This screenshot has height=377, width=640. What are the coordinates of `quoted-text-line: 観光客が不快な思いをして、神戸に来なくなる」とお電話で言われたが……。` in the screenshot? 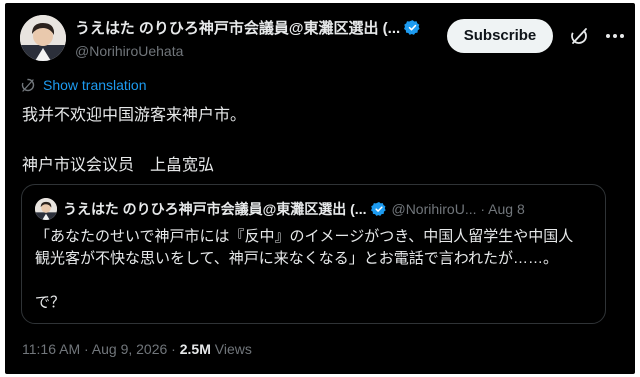 It's located at (297, 258).